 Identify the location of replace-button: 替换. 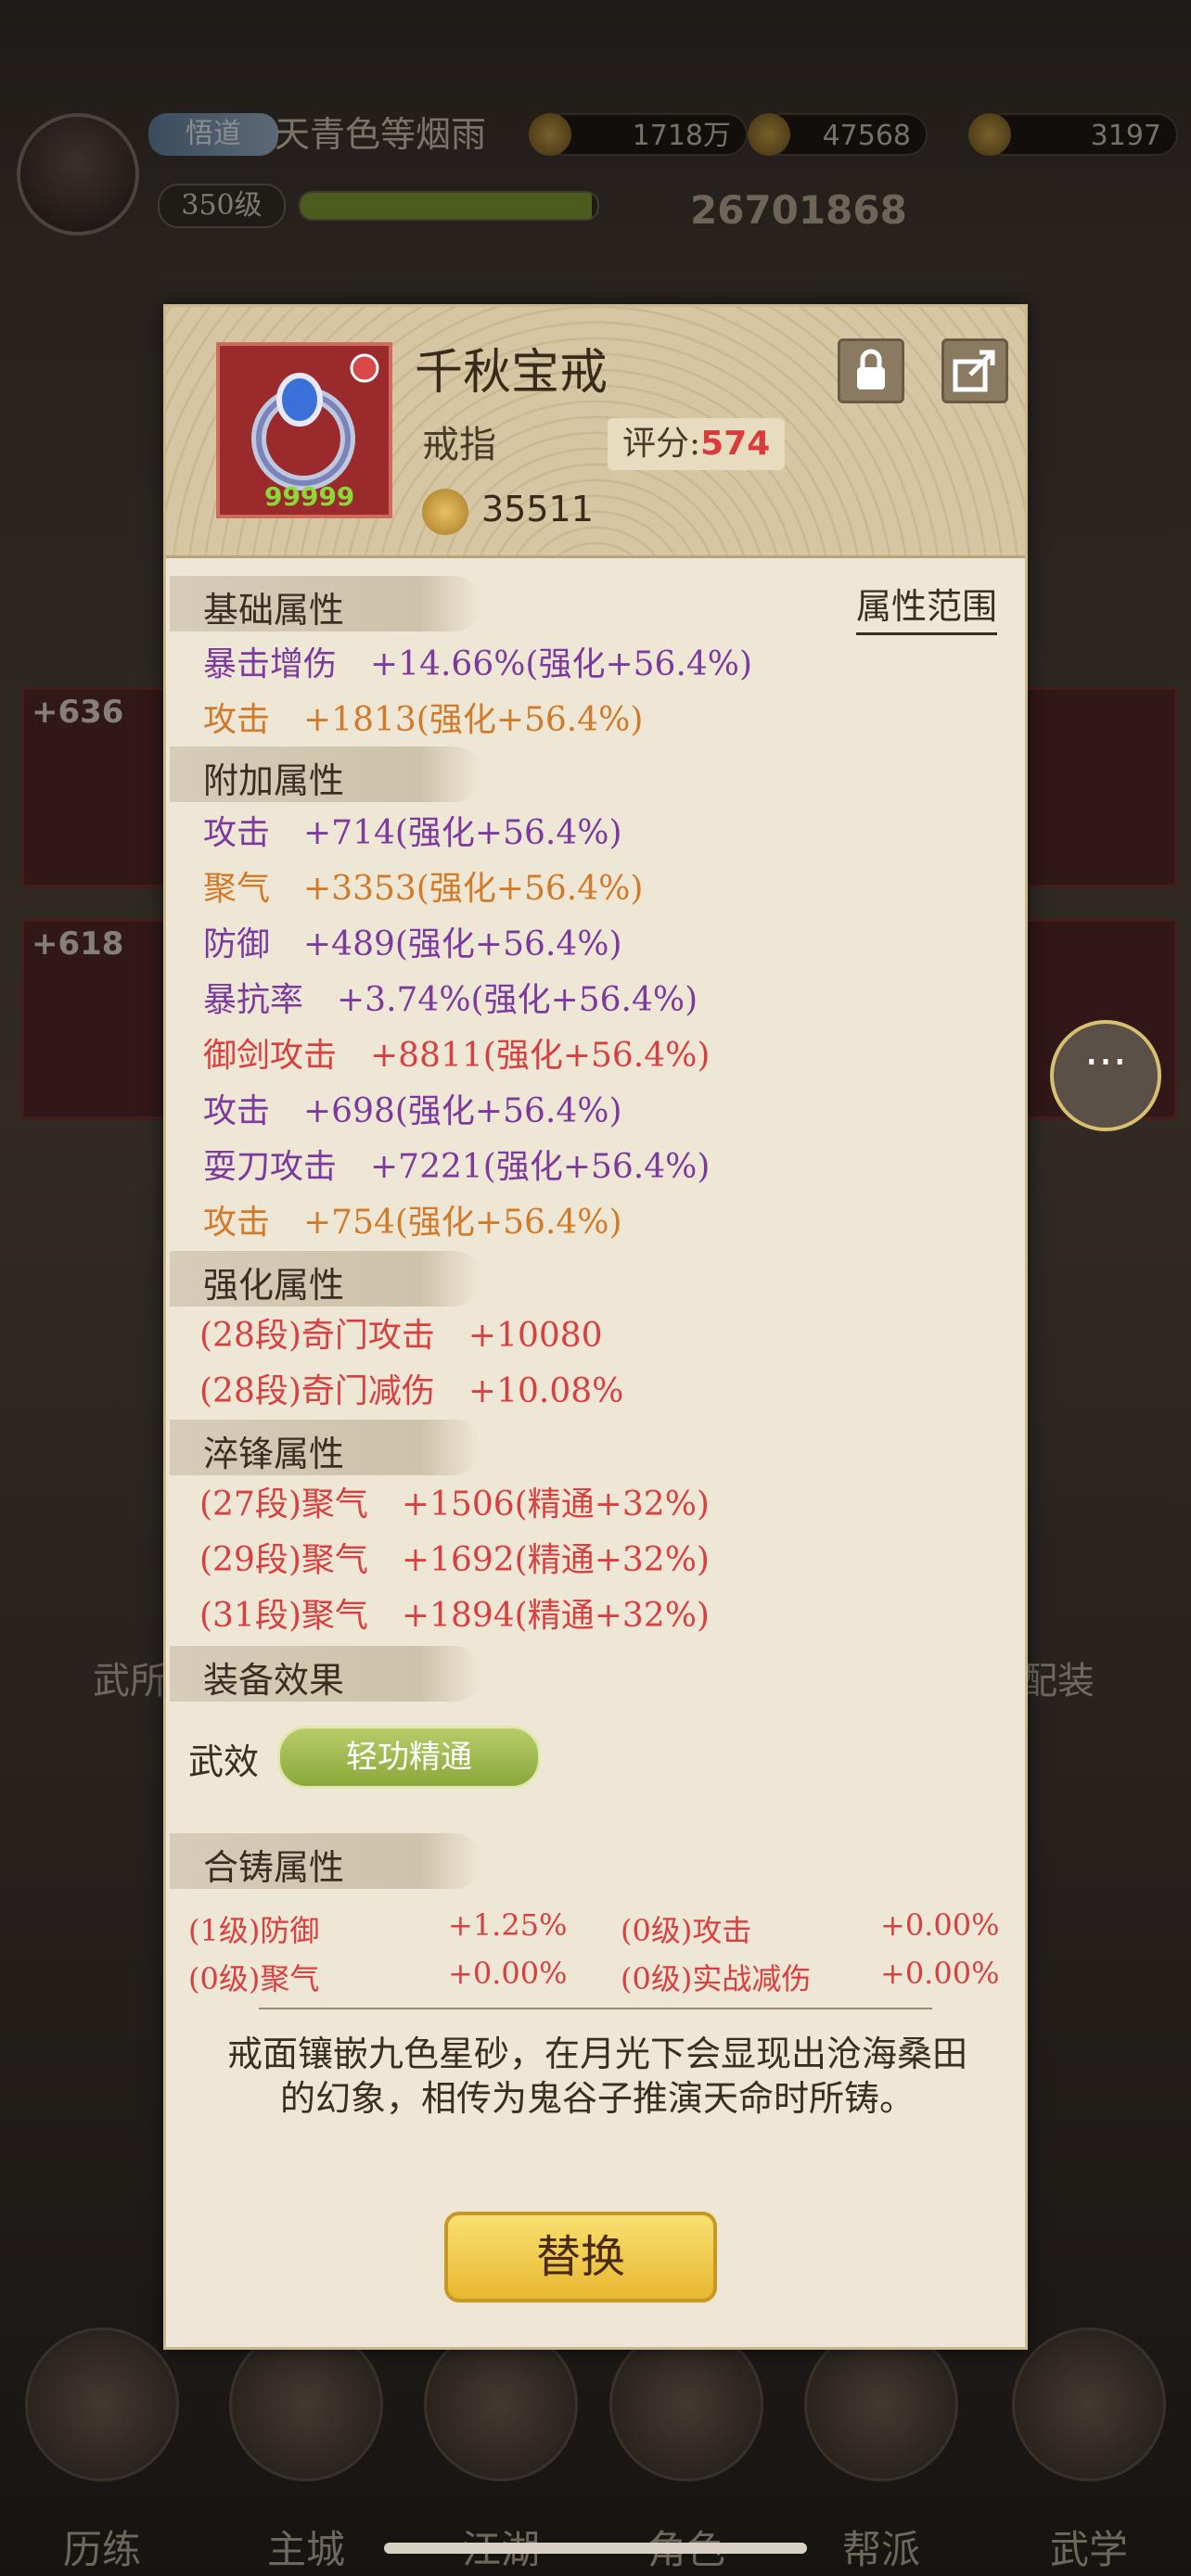
(580, 2257).